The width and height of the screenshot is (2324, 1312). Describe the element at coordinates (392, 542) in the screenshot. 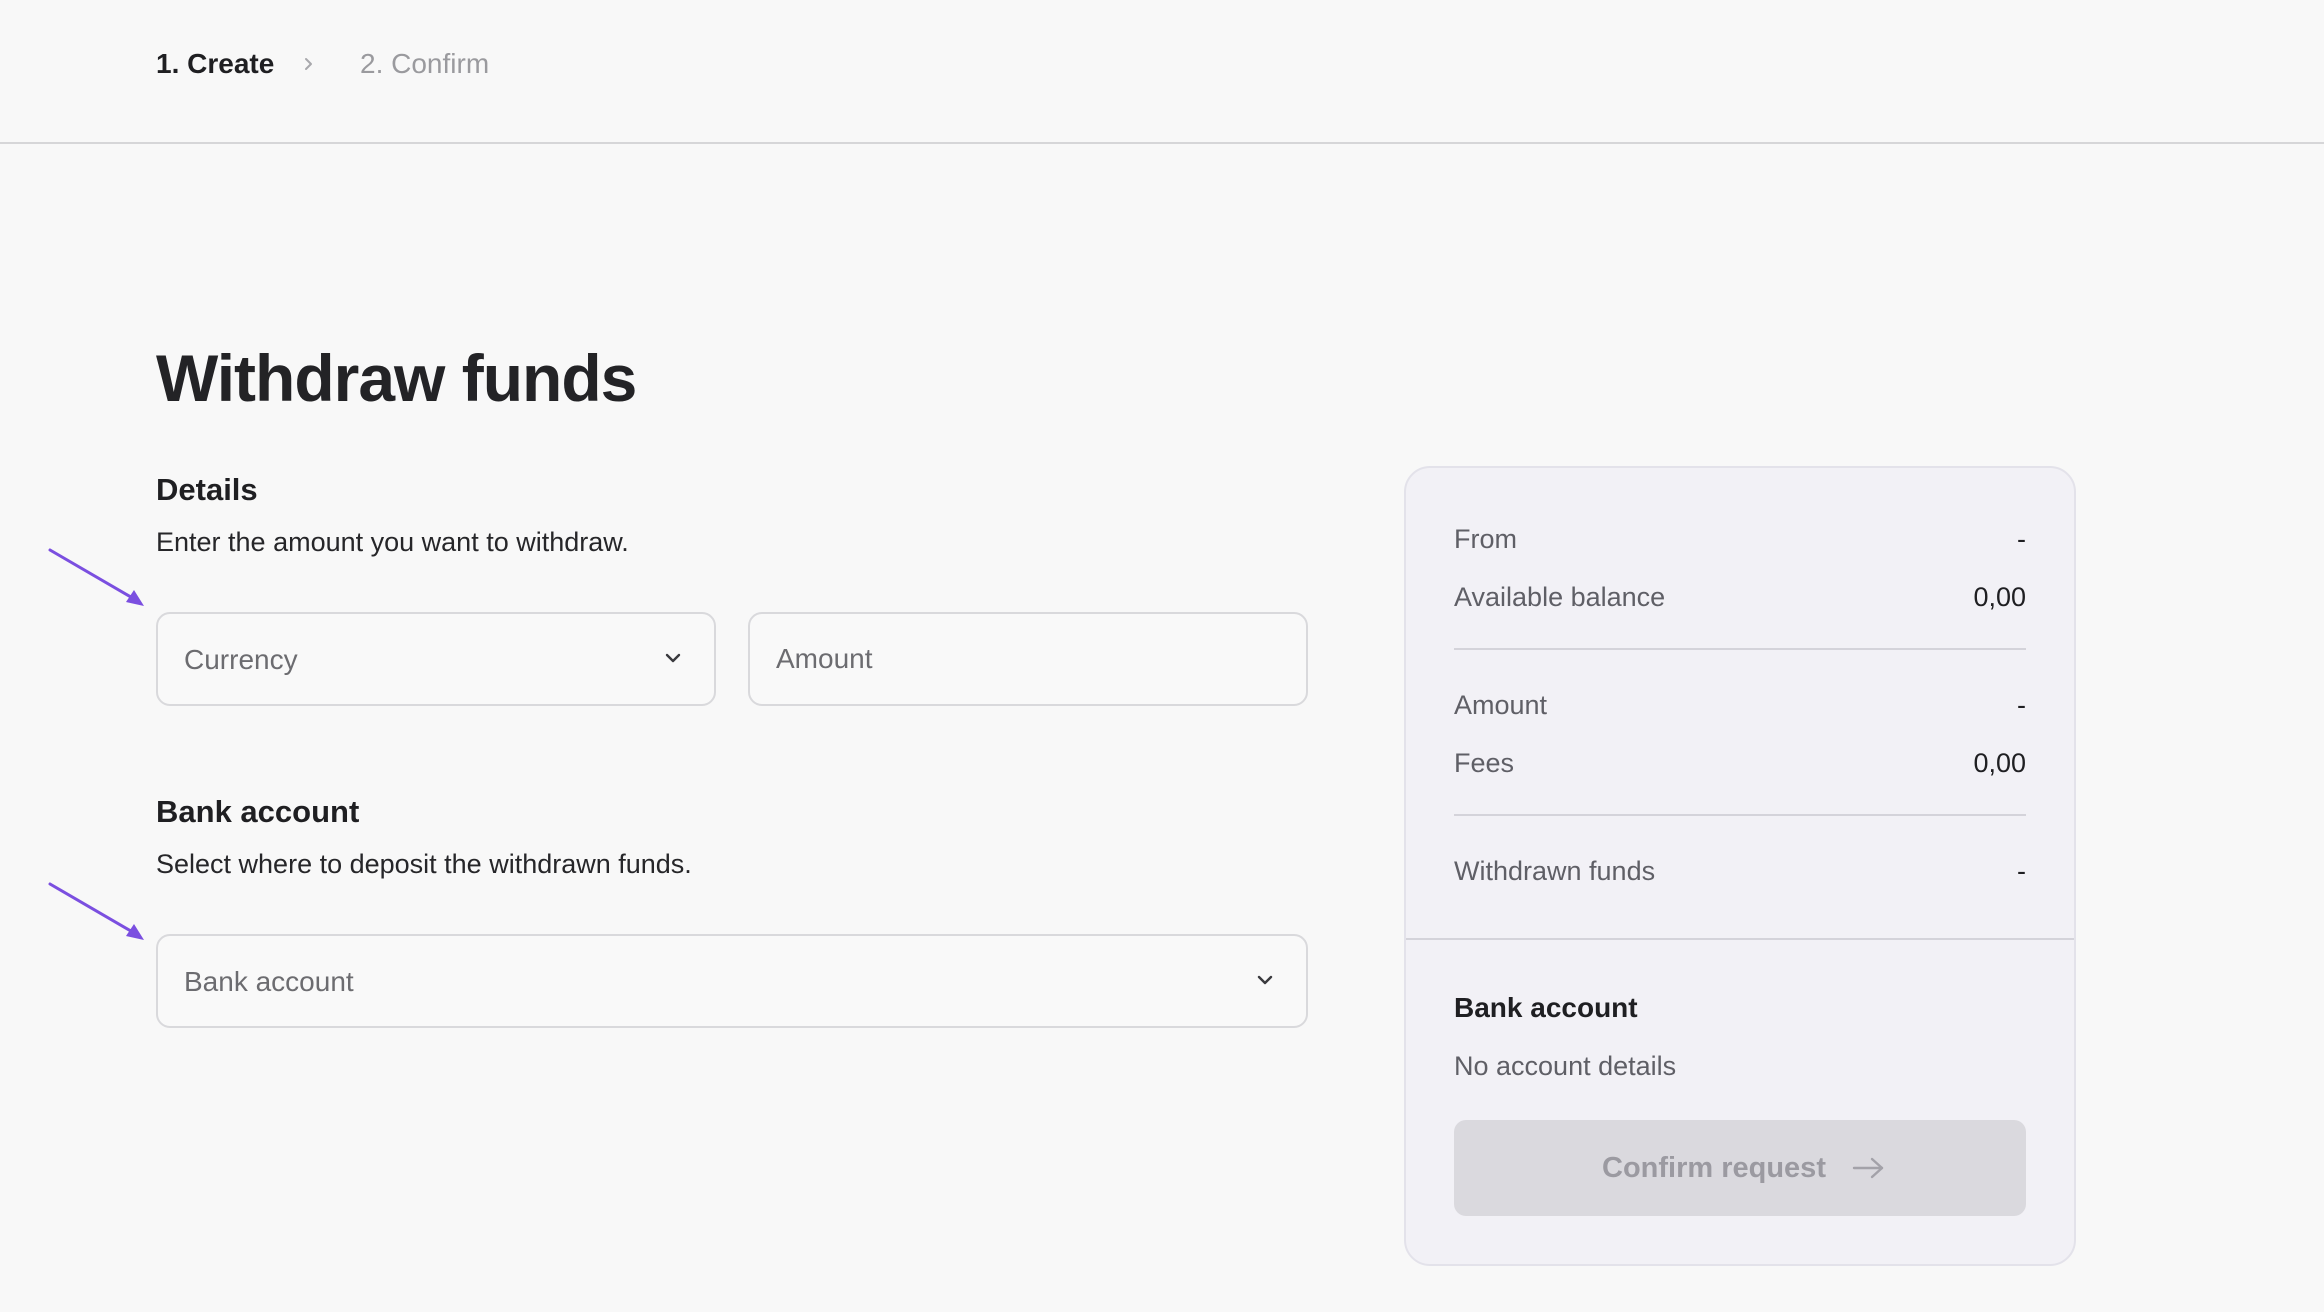

I see `details-description: Enter the amount you want to withdraw.` at that location.